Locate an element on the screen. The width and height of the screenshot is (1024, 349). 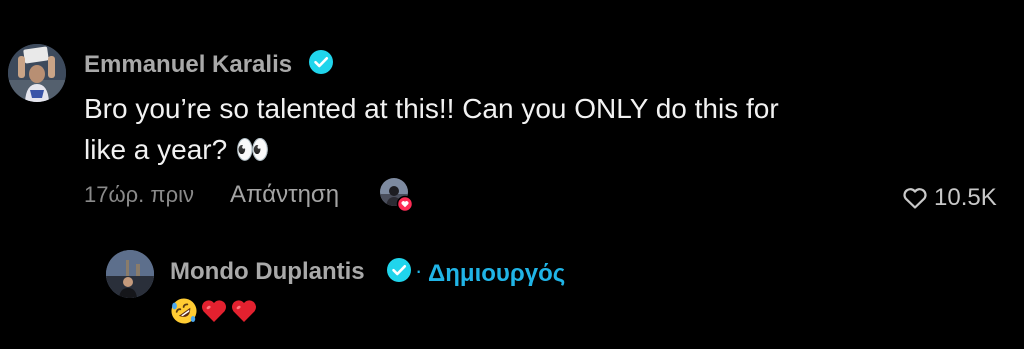
comment-timestamp: 17ώρ. πριν is located at coordinates (139, 194).